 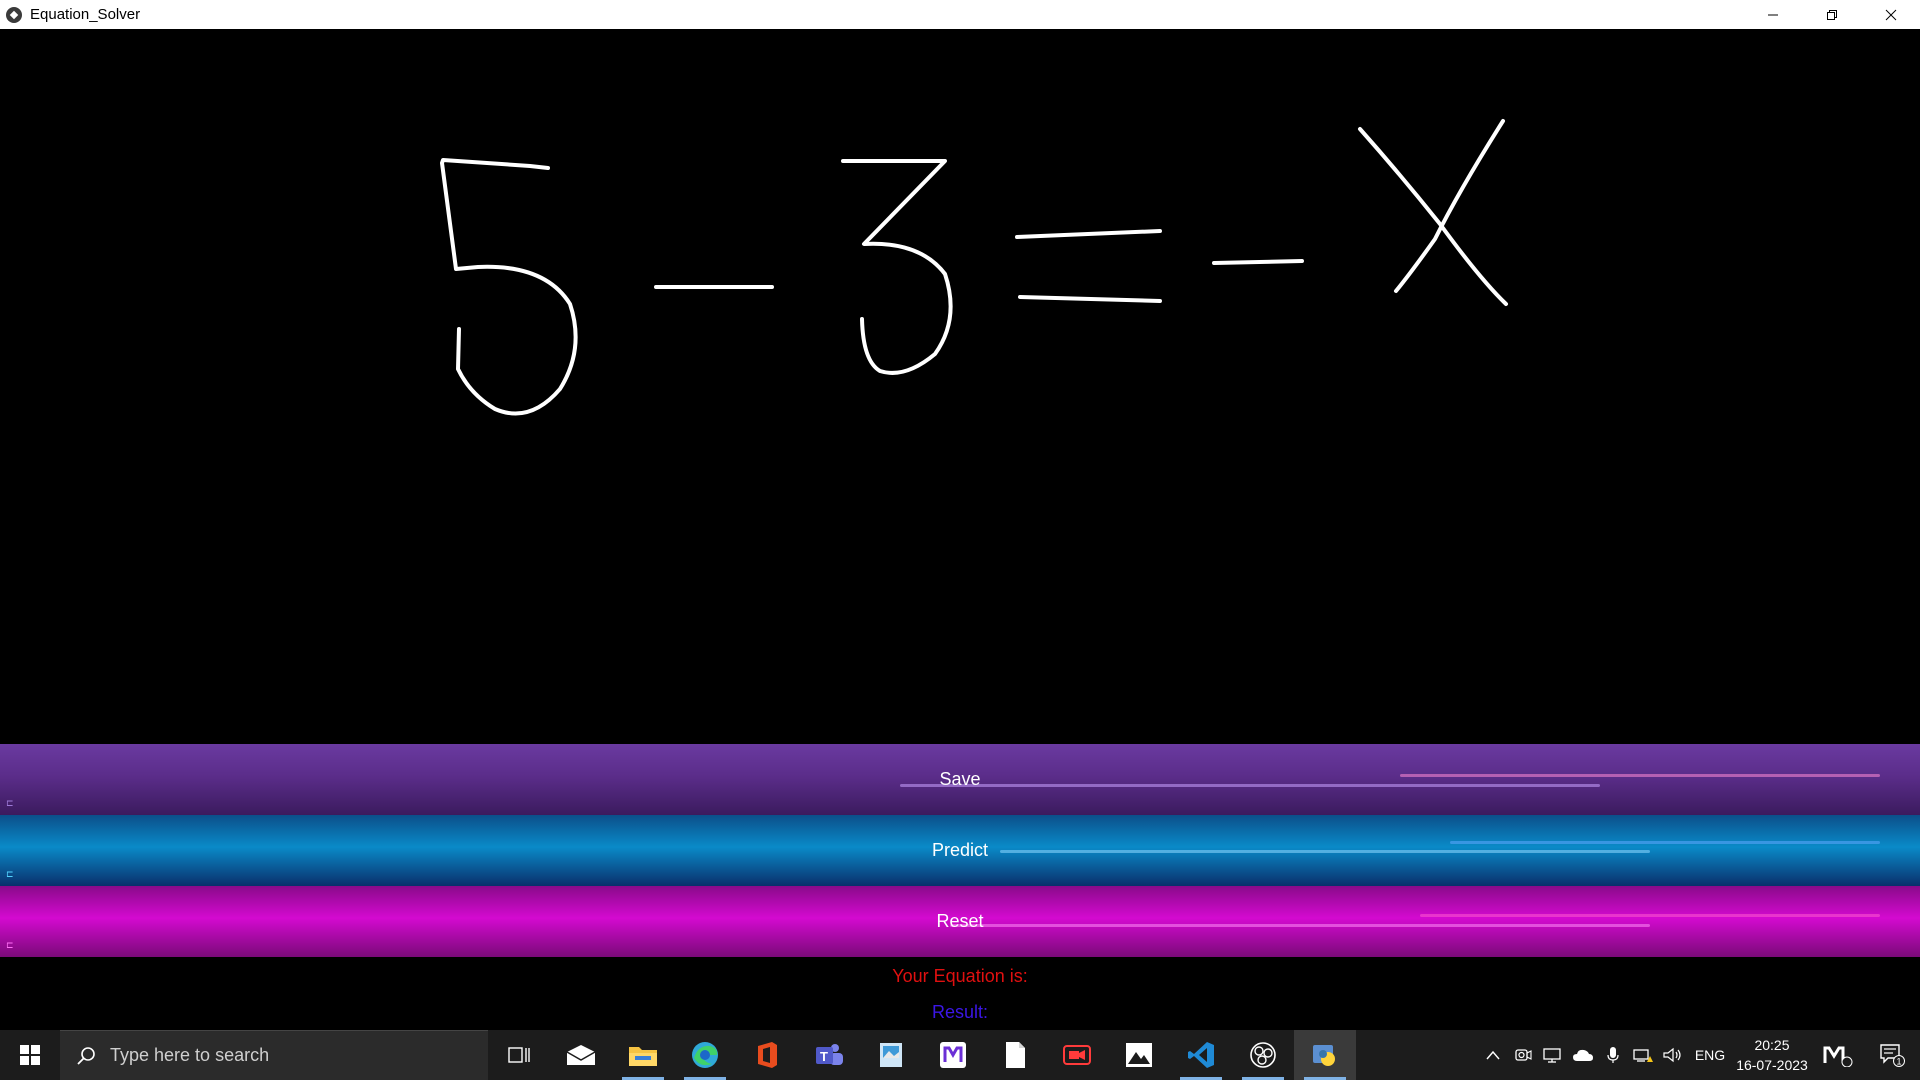 I want to click on volume-button, so click(x=1673, y=1055).